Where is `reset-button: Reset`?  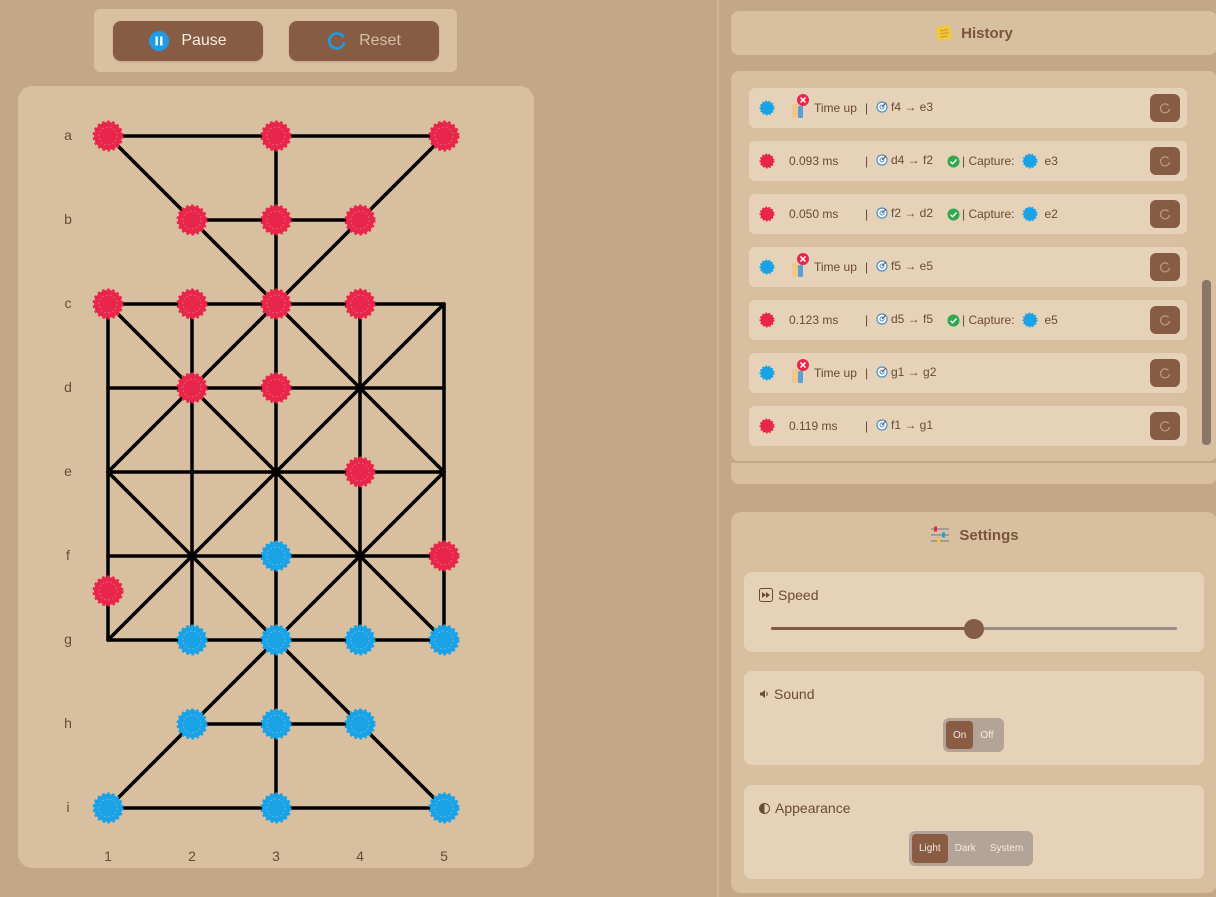
reset-button: Reset is located at coordinates (364, 41).